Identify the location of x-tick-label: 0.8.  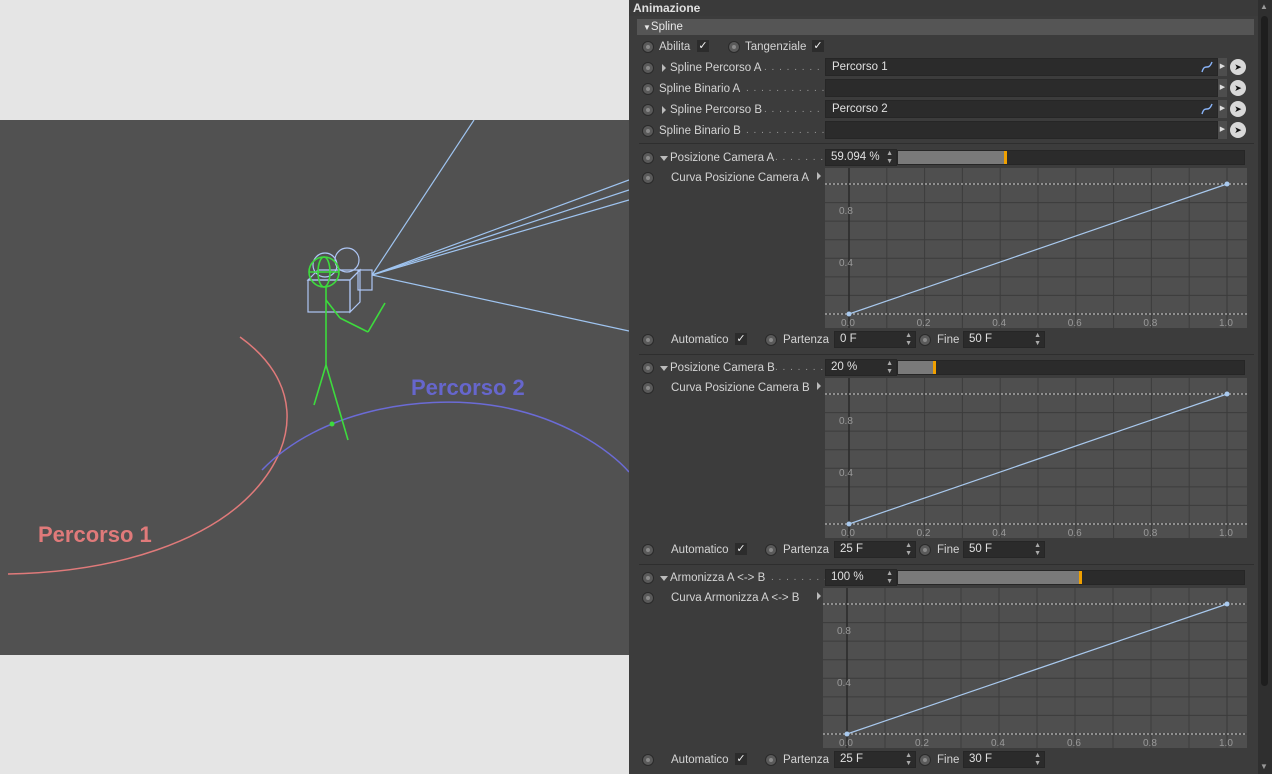
(1150, 323).